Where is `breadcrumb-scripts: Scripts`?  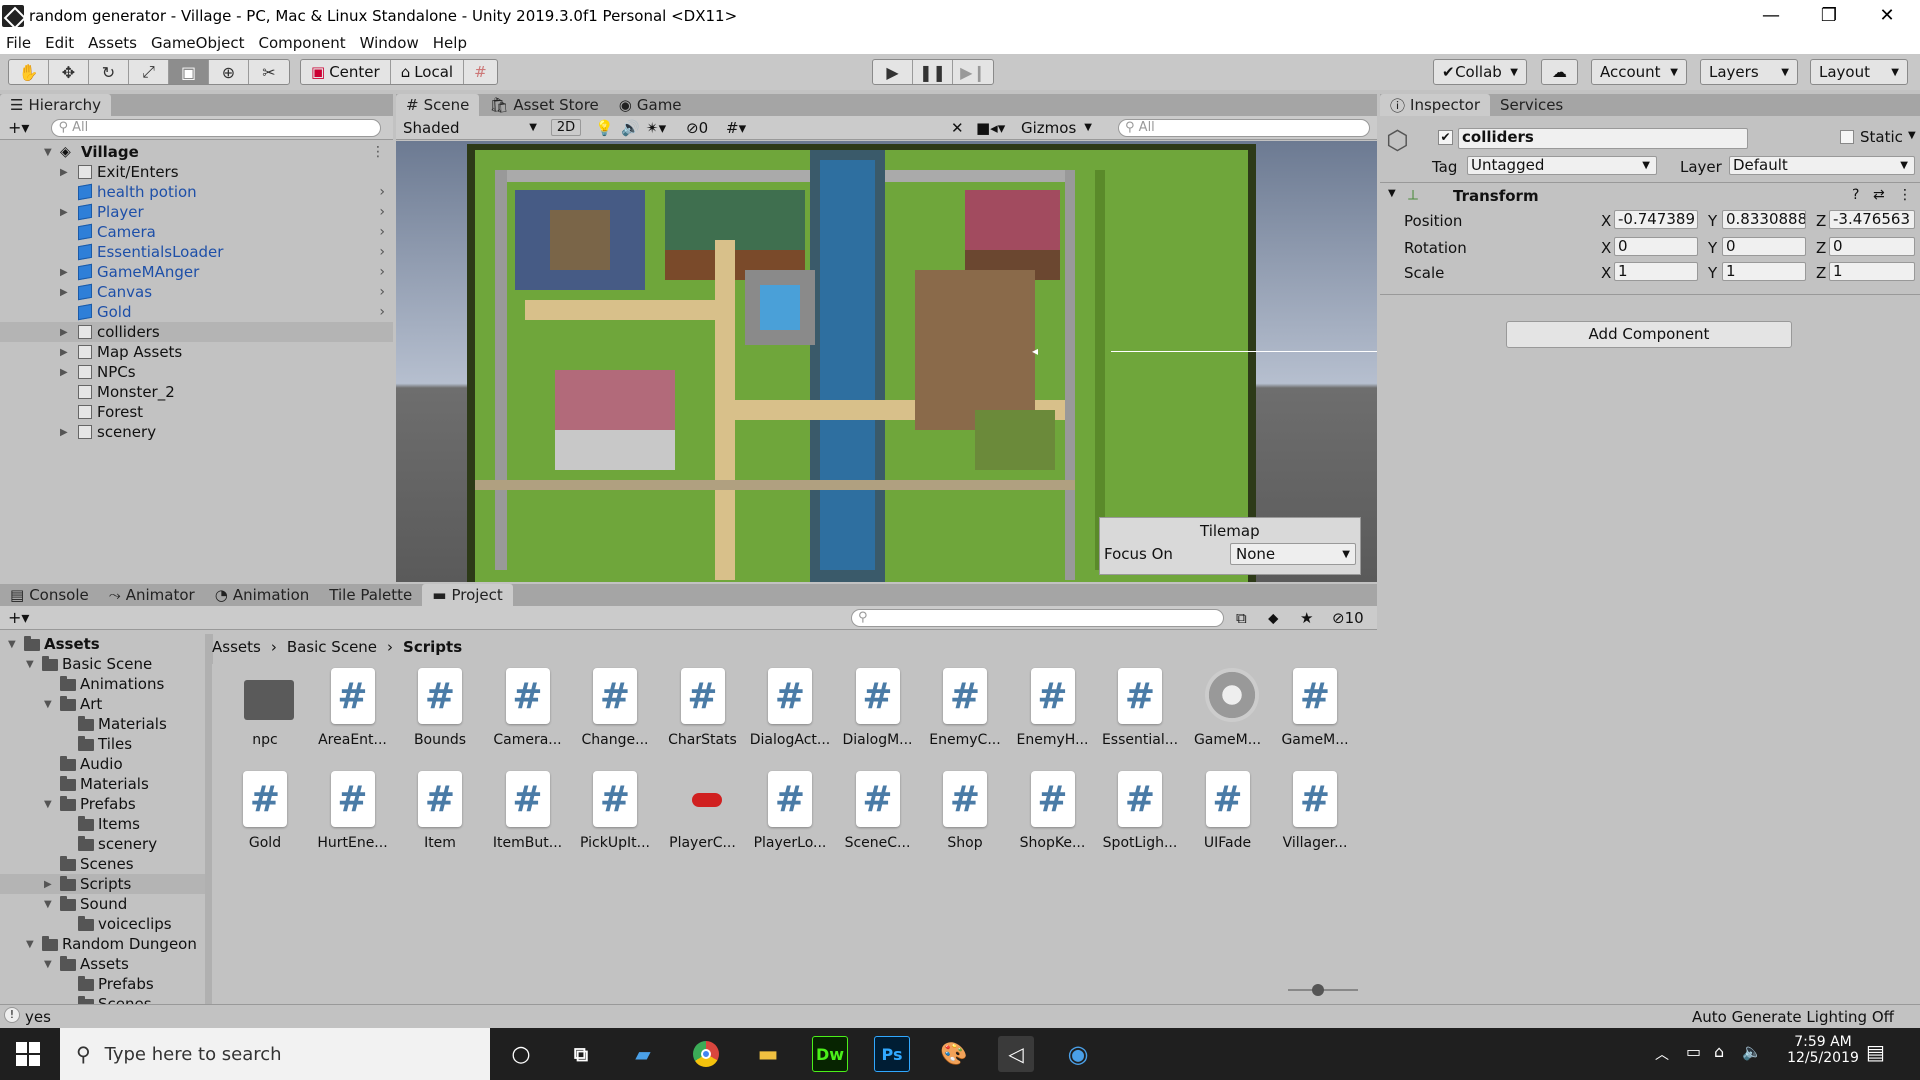
breadcrumb-scripts: Scripts is located at coordinates (432, 647).